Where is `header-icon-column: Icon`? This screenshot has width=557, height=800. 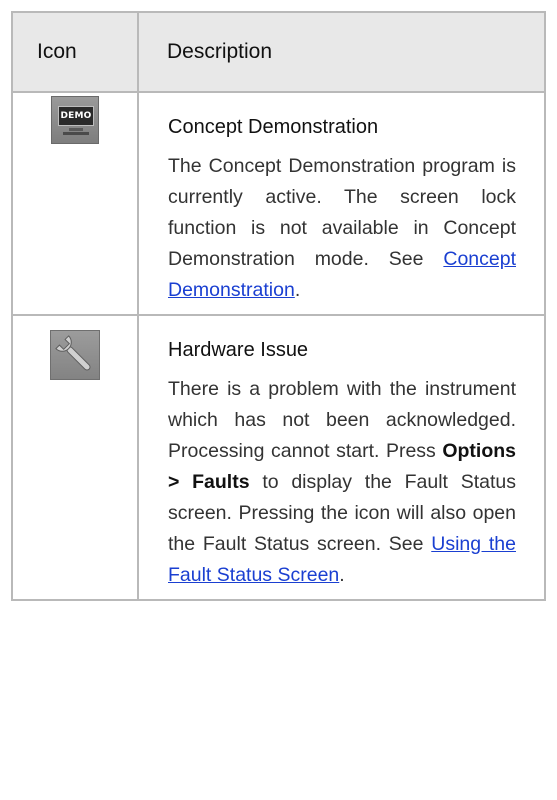 header-icon-column: Icon is located at coordinates (75, 52).